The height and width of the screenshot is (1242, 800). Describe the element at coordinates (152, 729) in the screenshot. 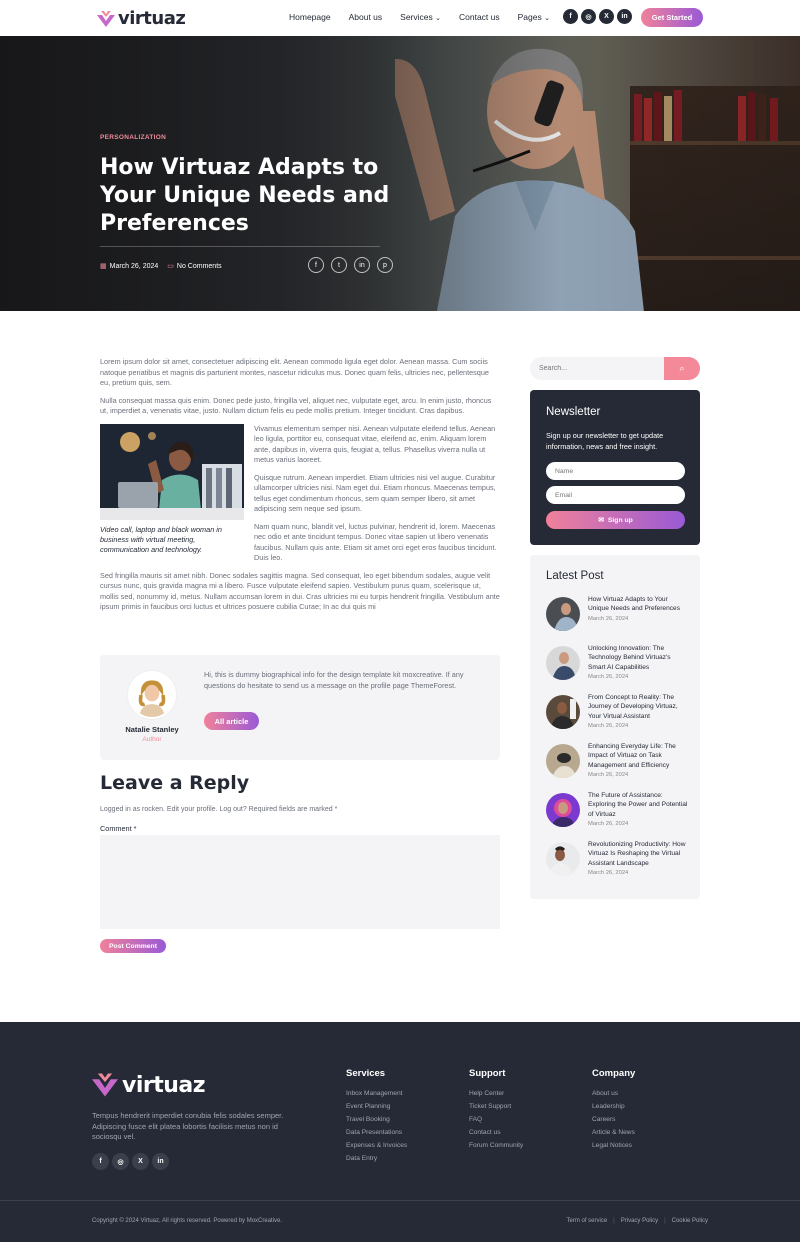

I see `author-name: Natalie Stanley` at that location.